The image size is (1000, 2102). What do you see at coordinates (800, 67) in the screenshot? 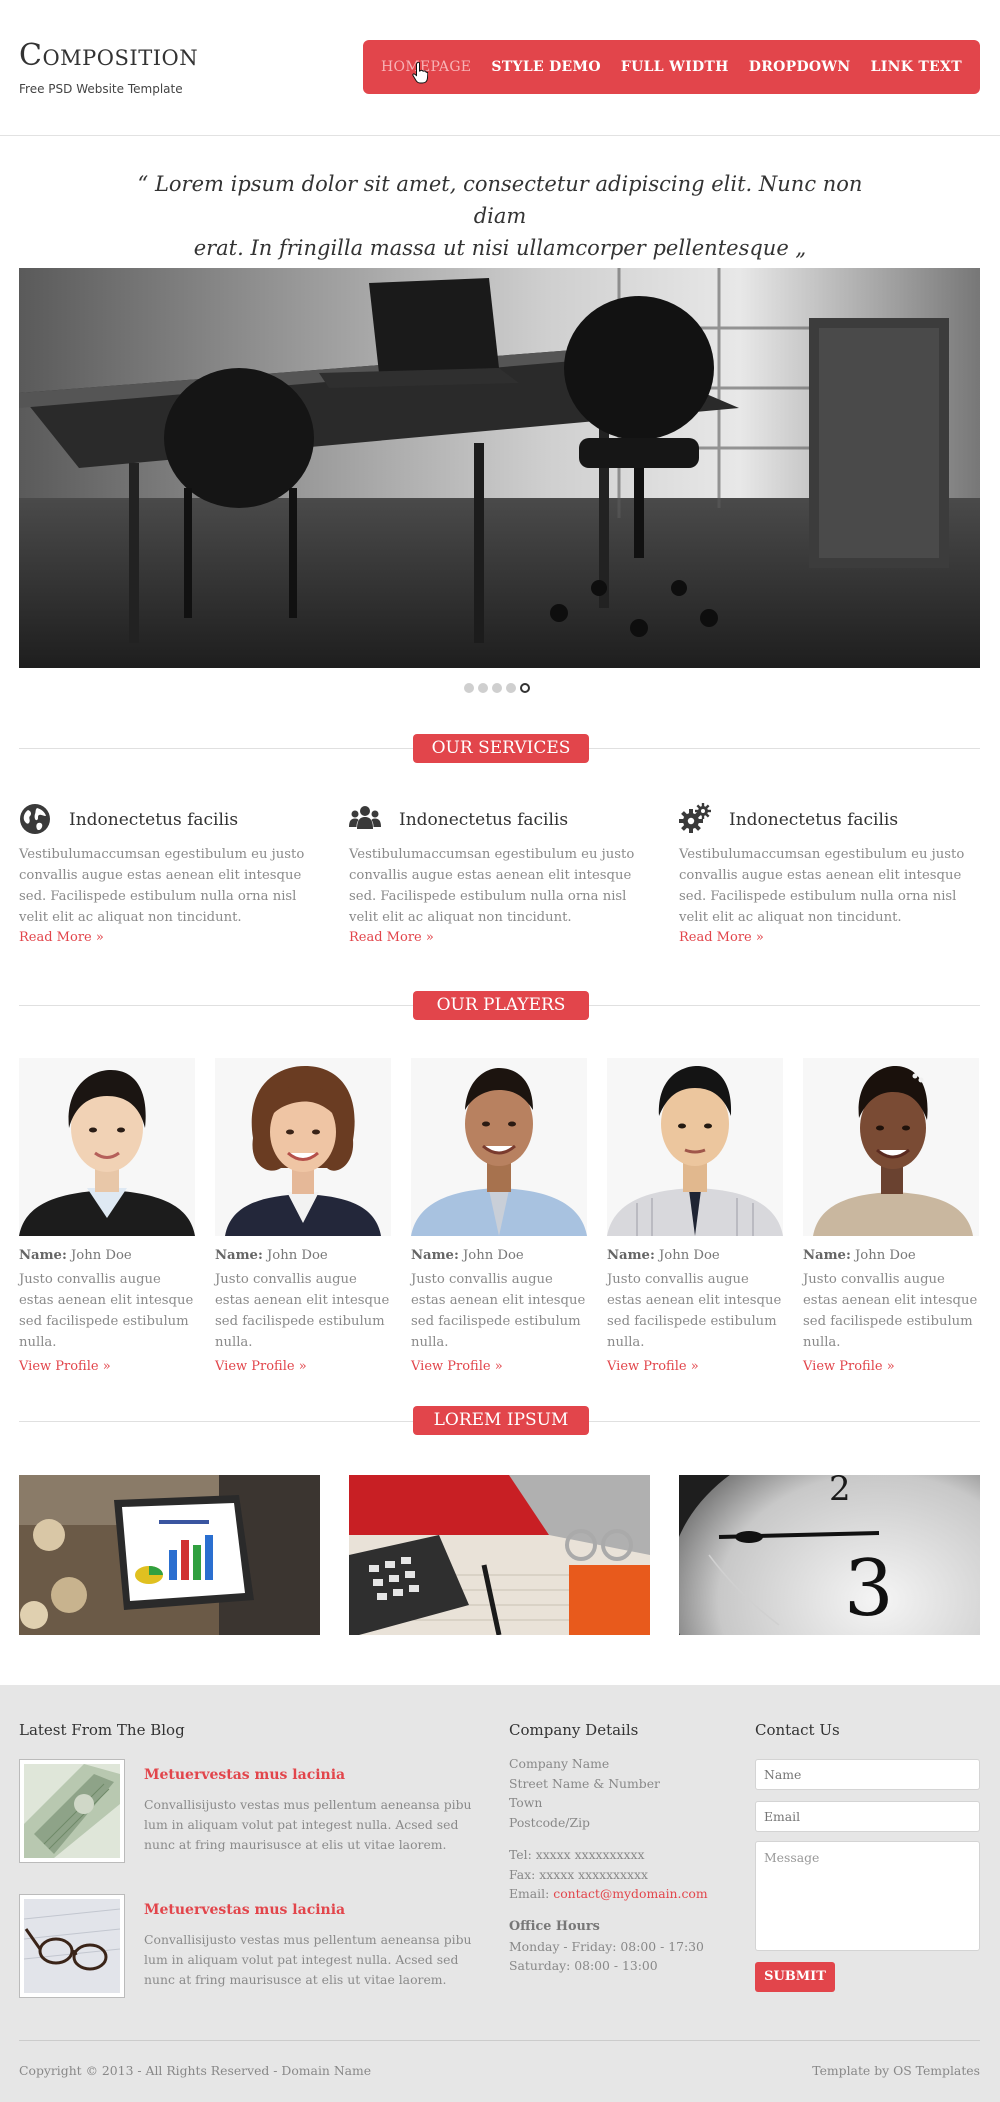
I see `nav-item-dropdown: Dropdown` at bounding box center [800, 67].